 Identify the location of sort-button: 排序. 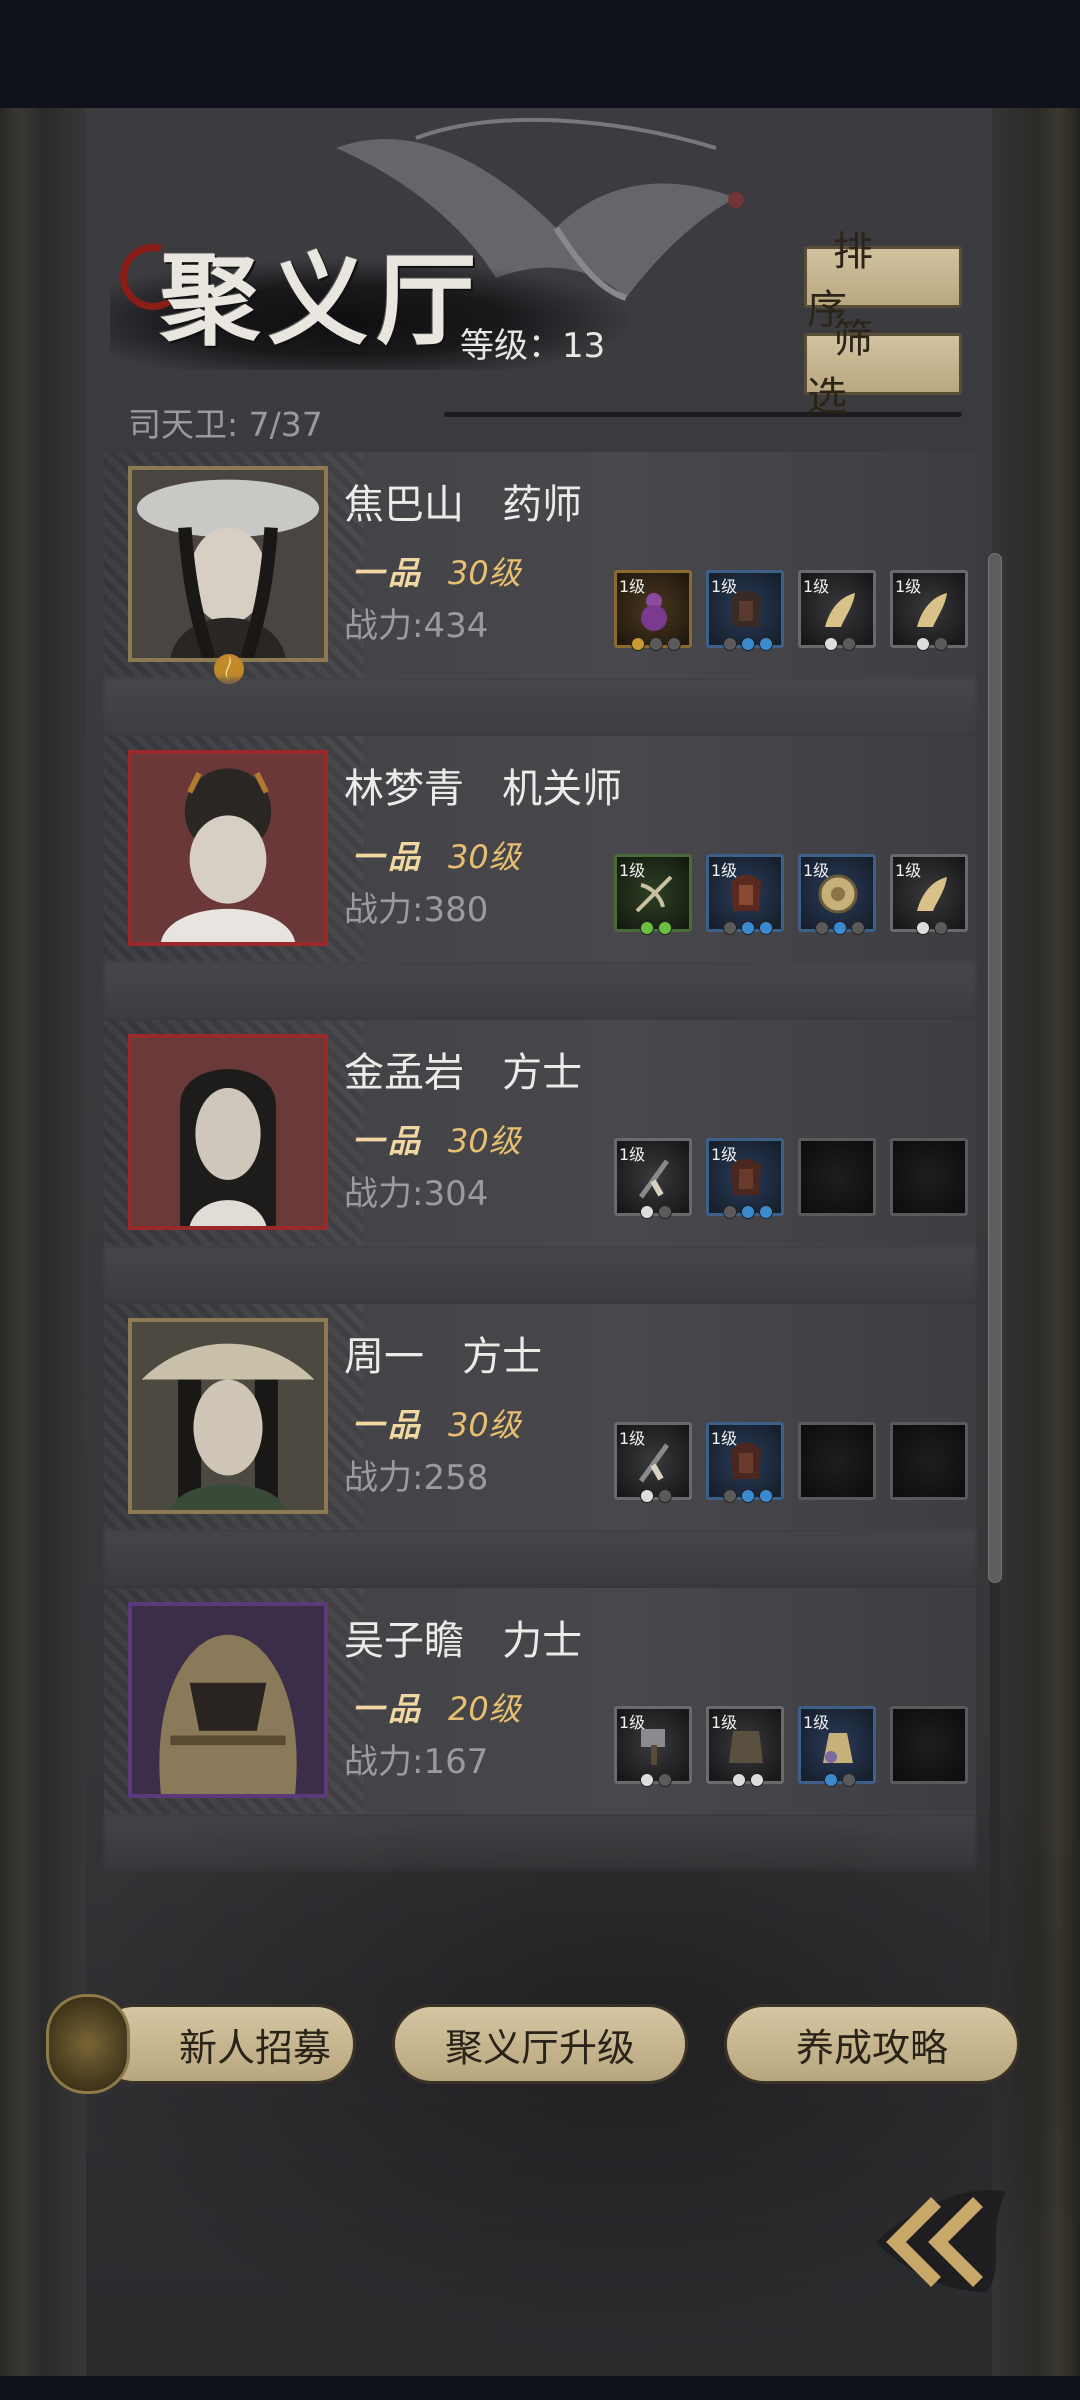
(883, 281).